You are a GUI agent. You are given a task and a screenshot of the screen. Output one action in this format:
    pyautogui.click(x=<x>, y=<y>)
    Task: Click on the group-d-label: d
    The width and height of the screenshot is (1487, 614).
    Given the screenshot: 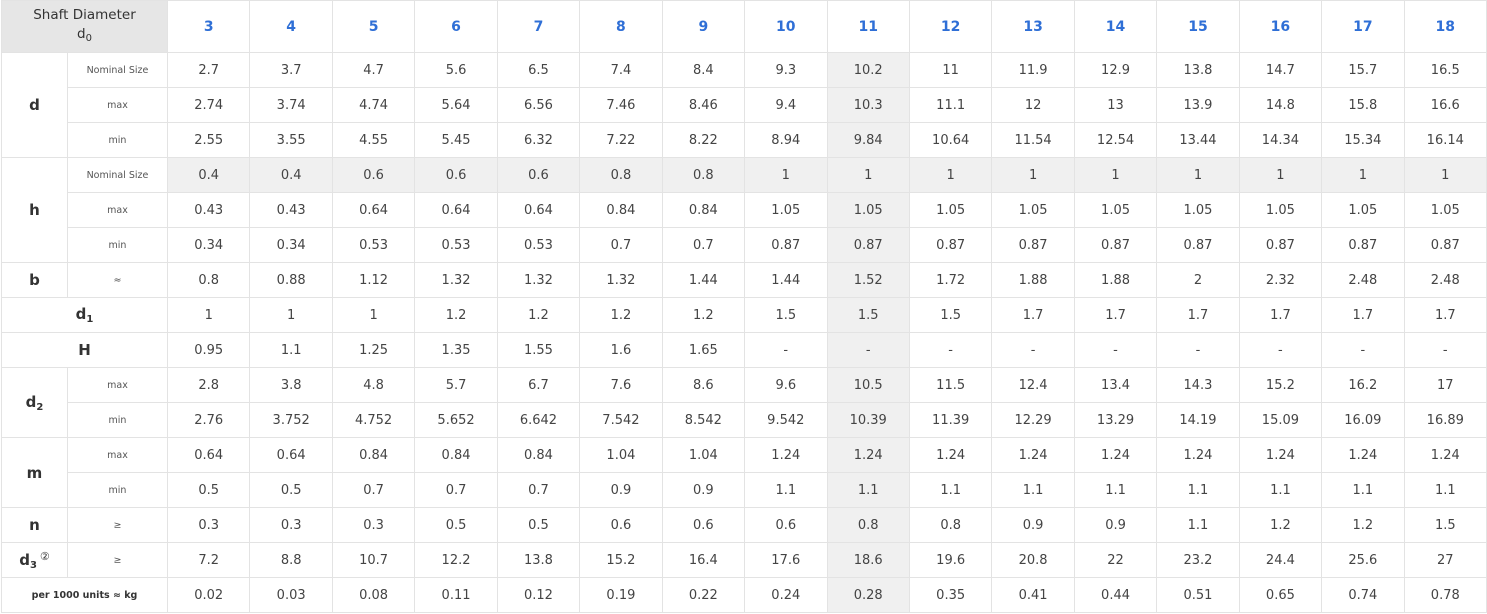 What is the action you would take?
    pyautogui.click(x=34, y=105)
    